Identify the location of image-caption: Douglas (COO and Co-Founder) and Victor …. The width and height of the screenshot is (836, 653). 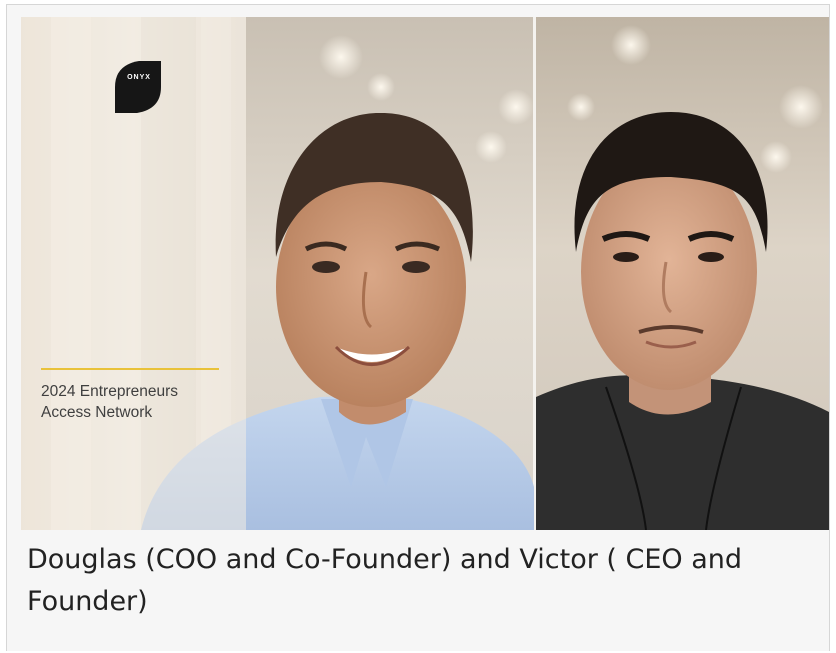
(385, 580).